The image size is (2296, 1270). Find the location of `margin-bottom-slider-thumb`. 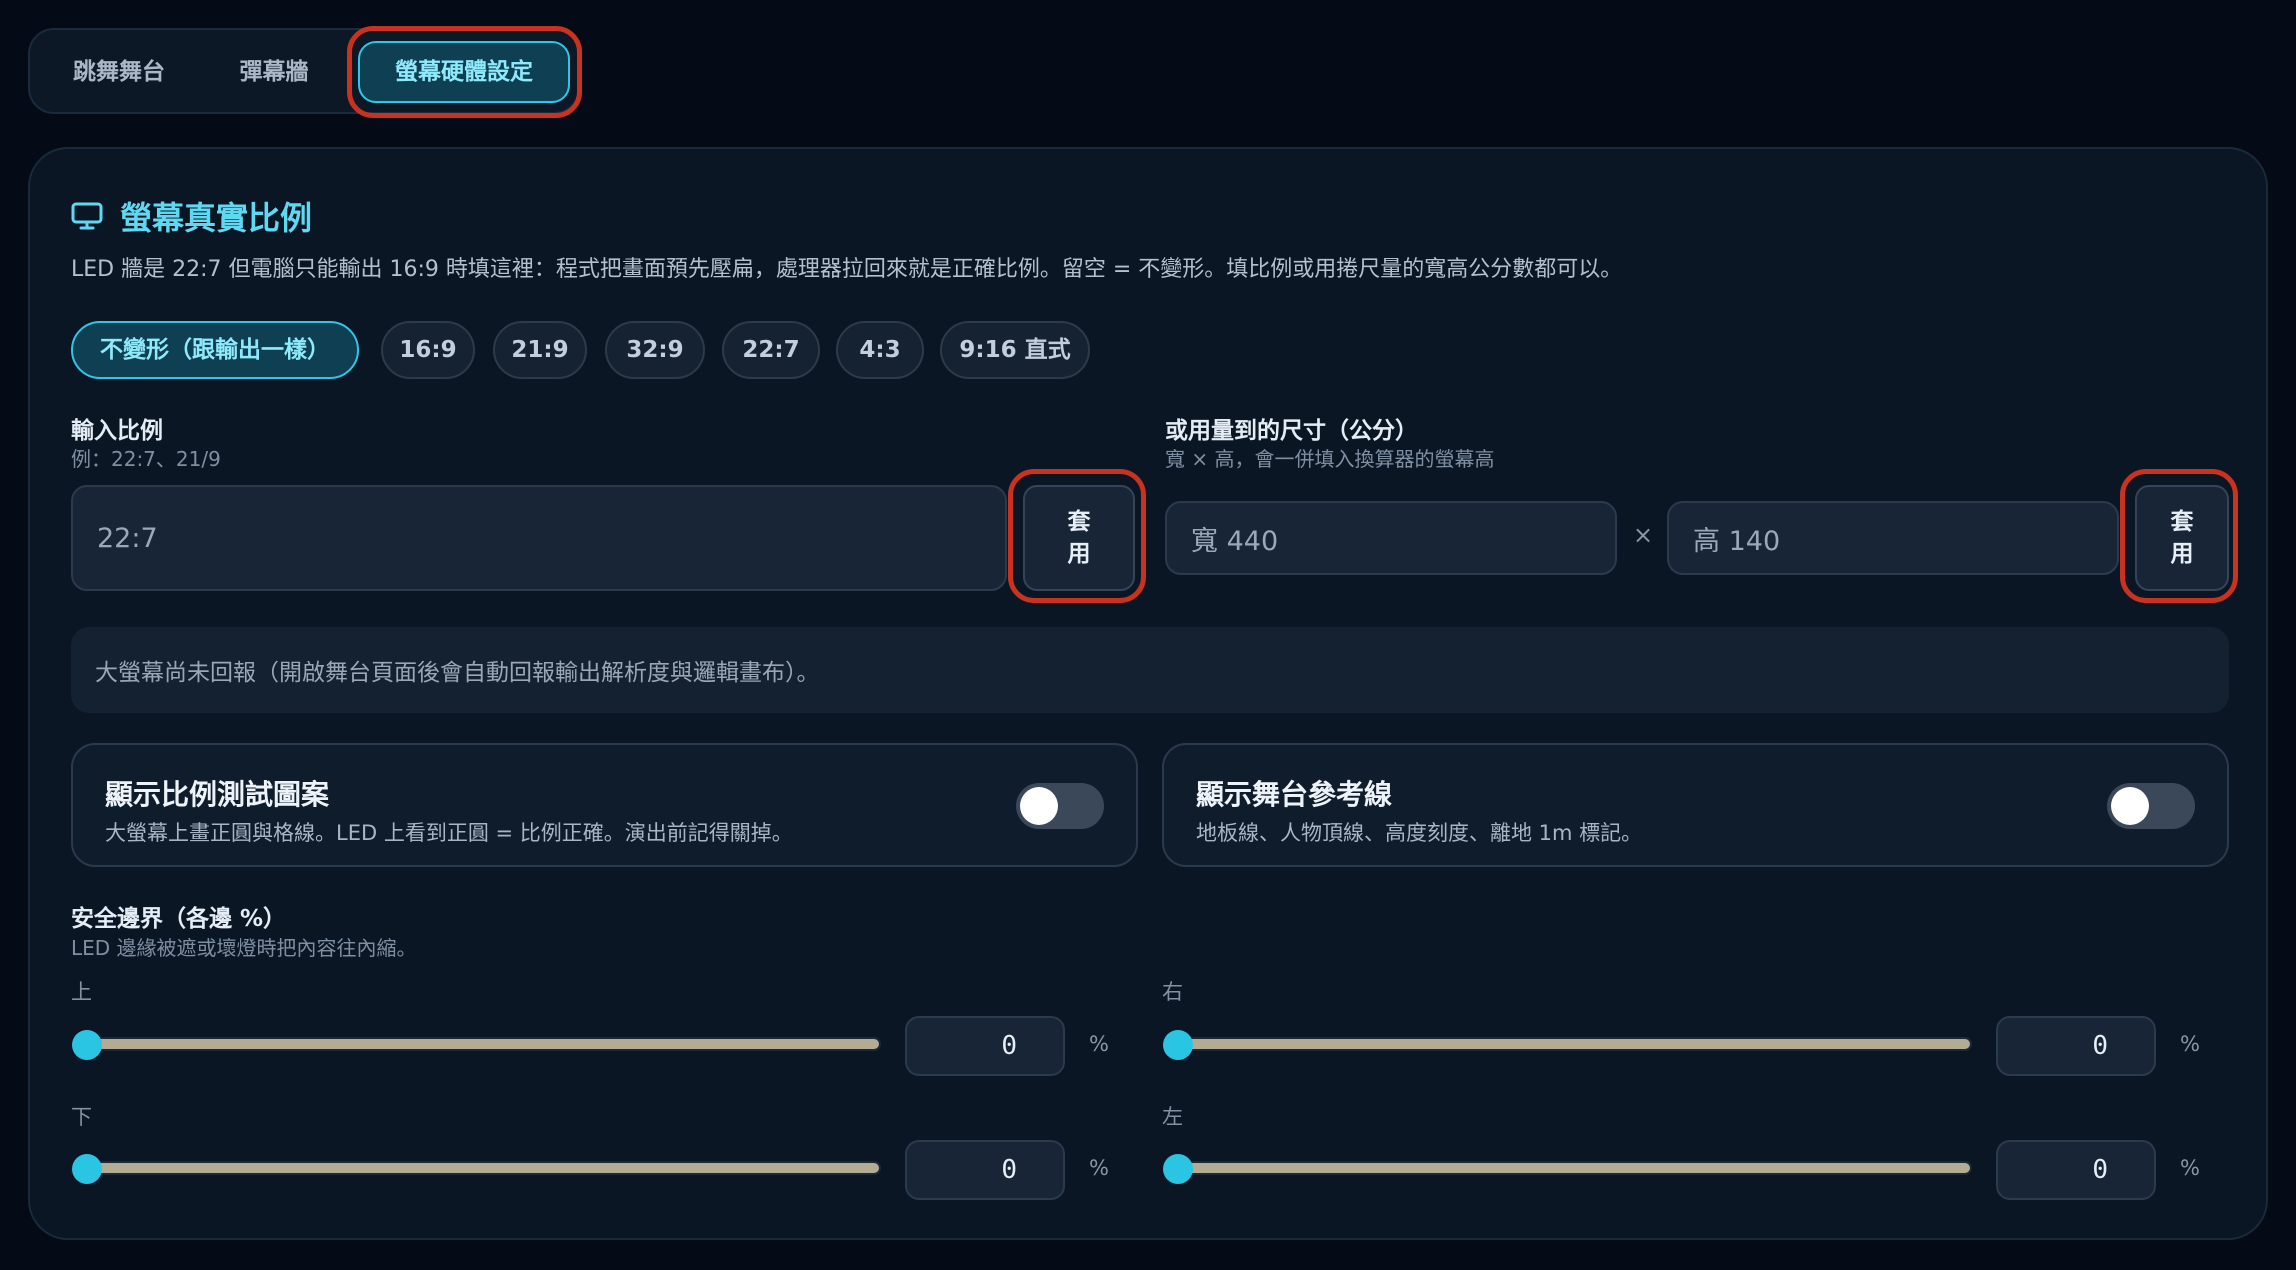

margin-bottom-slider-thumb is located at coordinates (87, 1169).